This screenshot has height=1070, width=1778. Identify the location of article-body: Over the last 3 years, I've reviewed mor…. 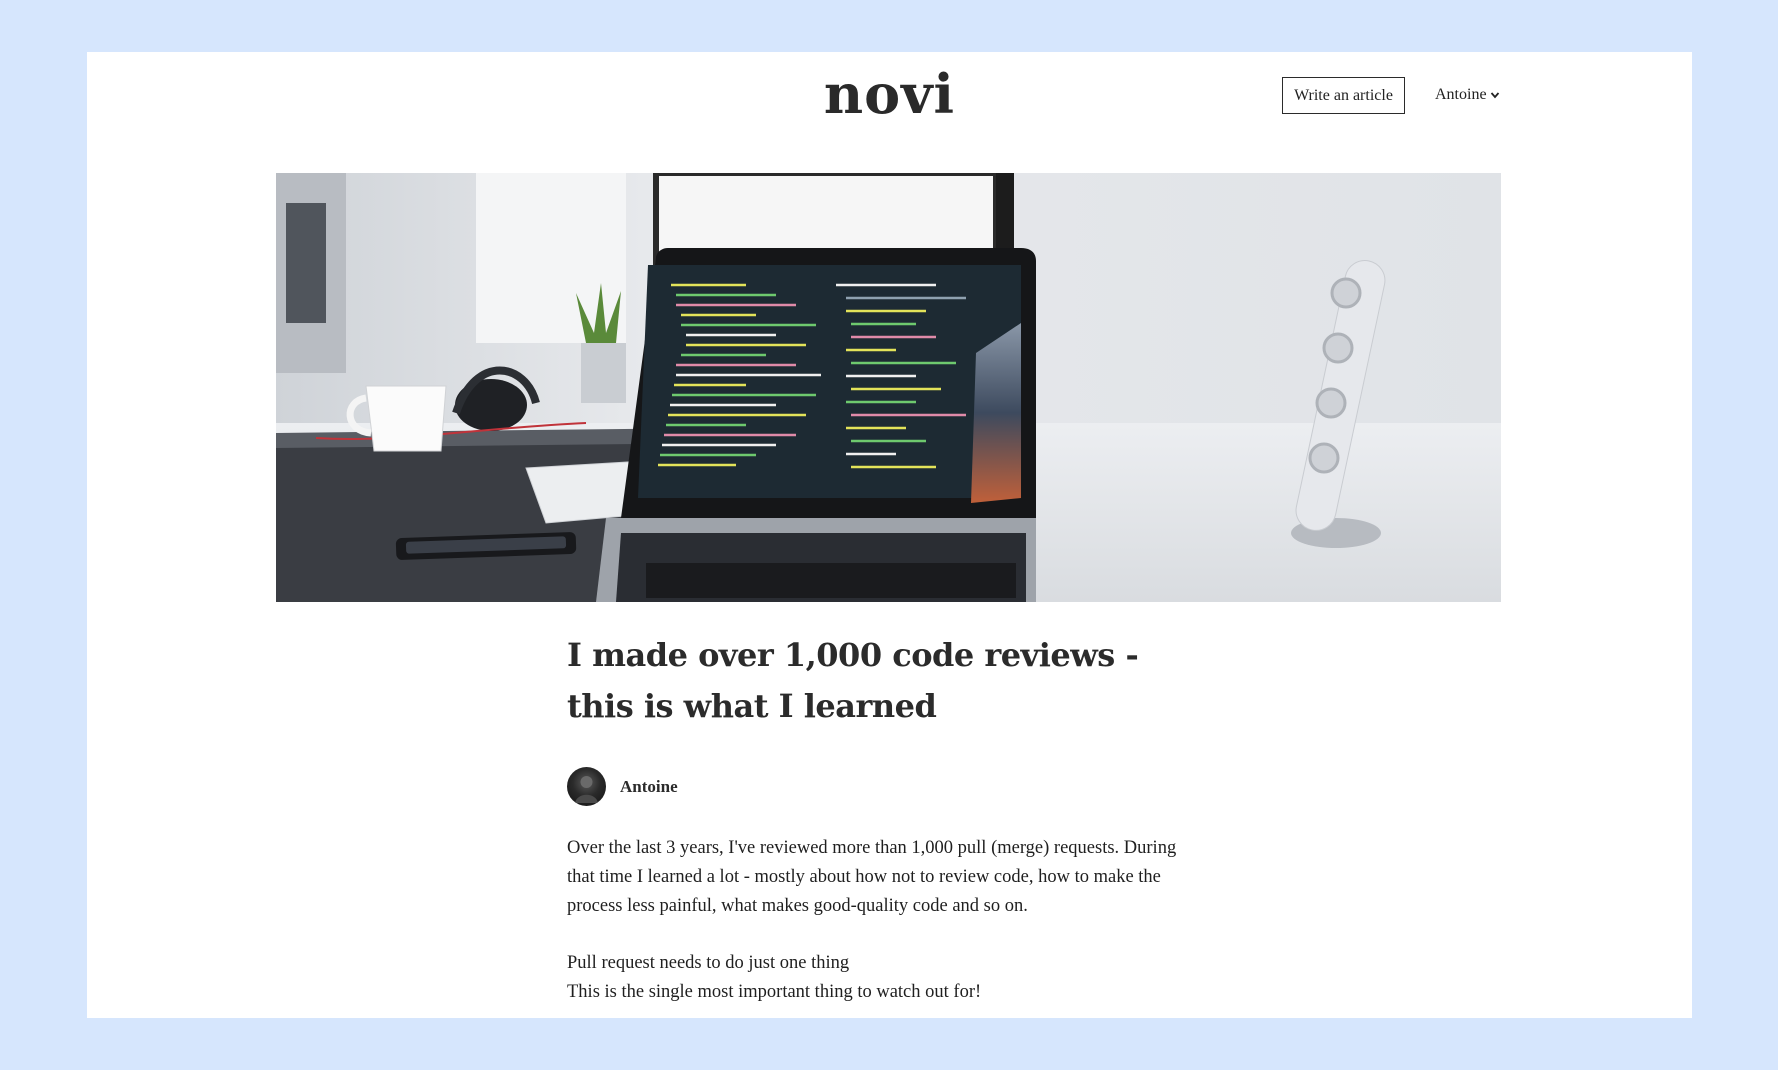
(887, 920).